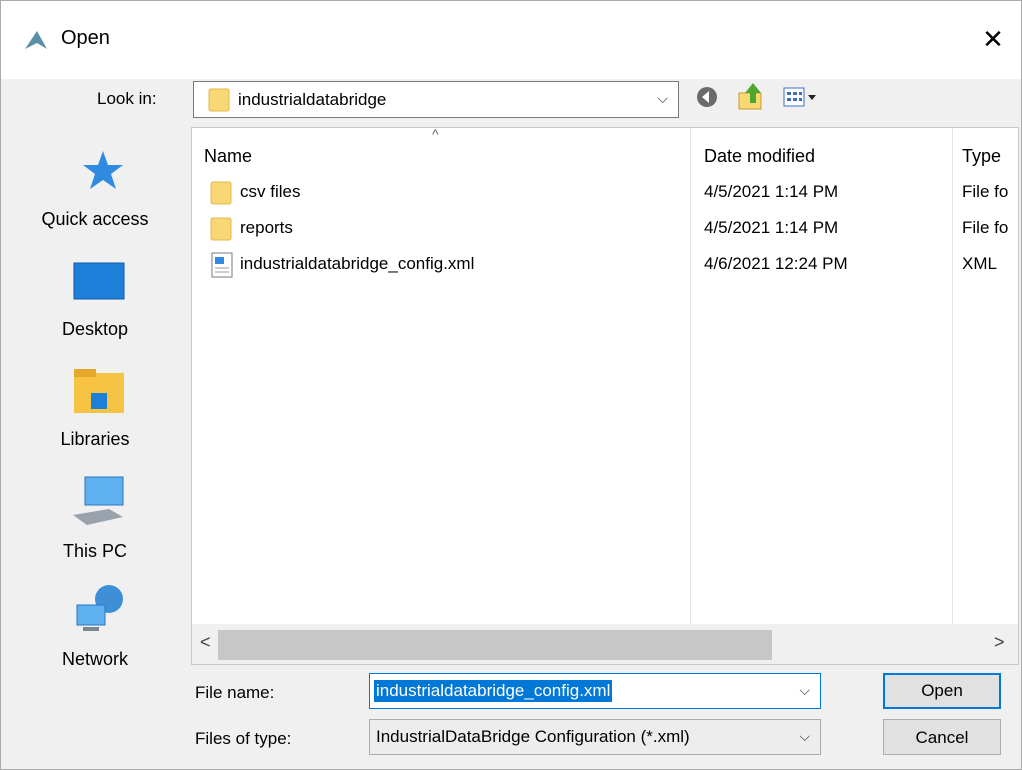 This screenshot has width=1022, height=770. Describe the element at coordinates (495, 645) in the screenshot. I see `scrollbar-thumb` at that location.